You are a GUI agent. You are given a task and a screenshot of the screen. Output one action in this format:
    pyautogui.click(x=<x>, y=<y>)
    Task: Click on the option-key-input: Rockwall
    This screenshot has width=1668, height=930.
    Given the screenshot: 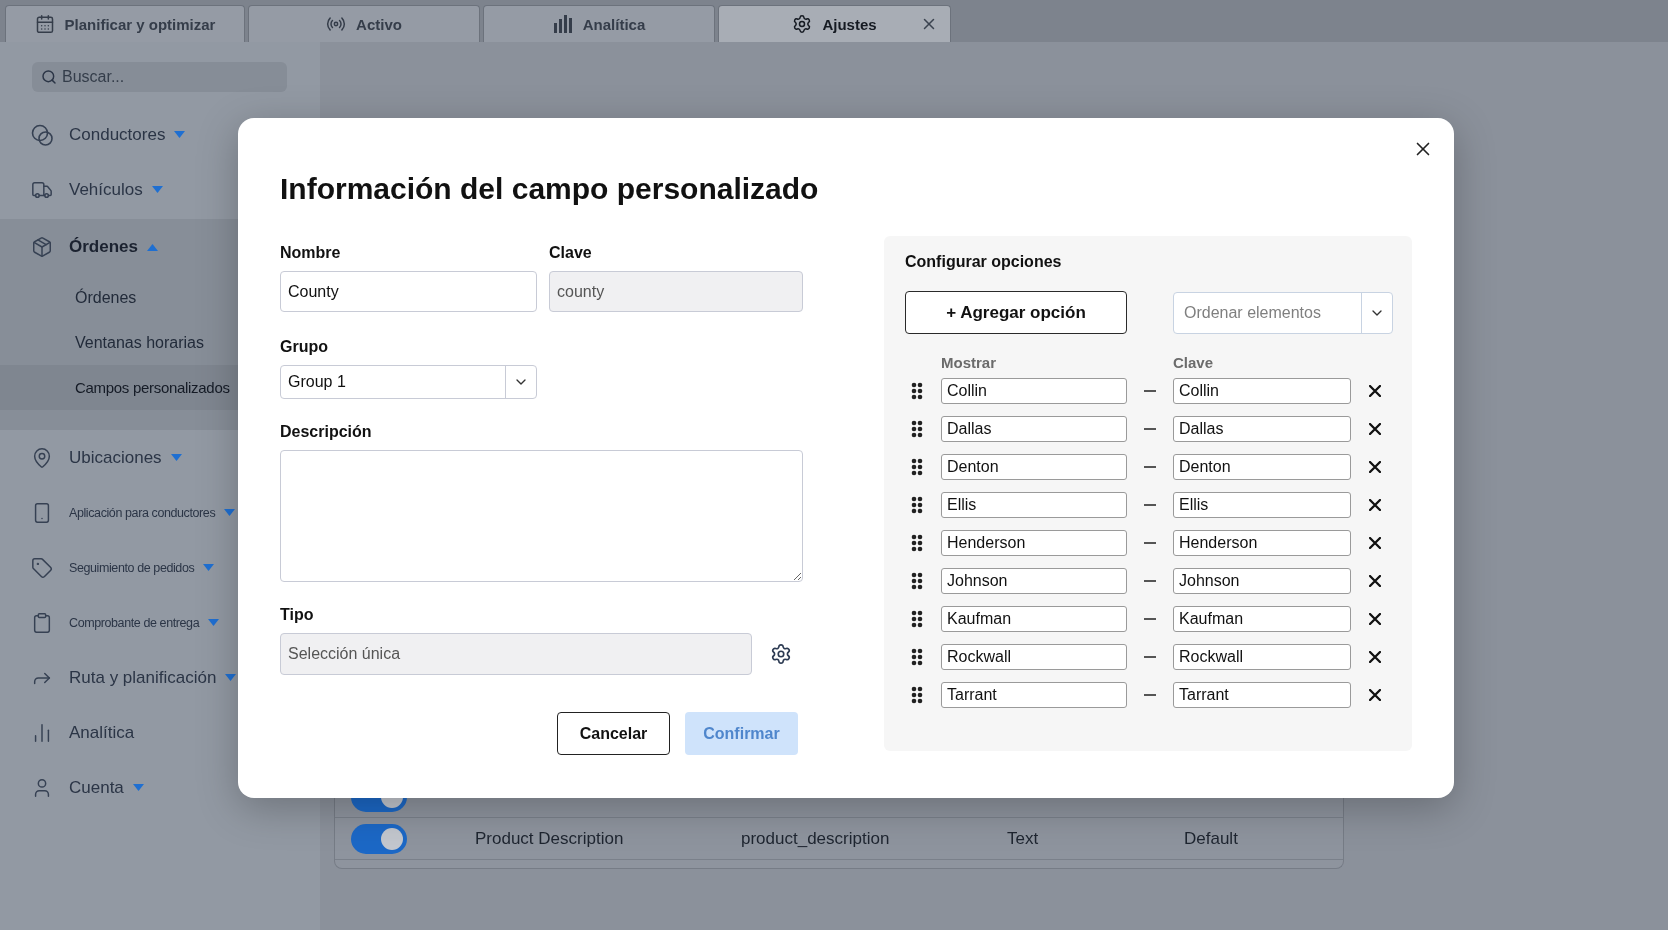 What is the action you would take?
    pyautogui.click(x=1262, y=657)
    